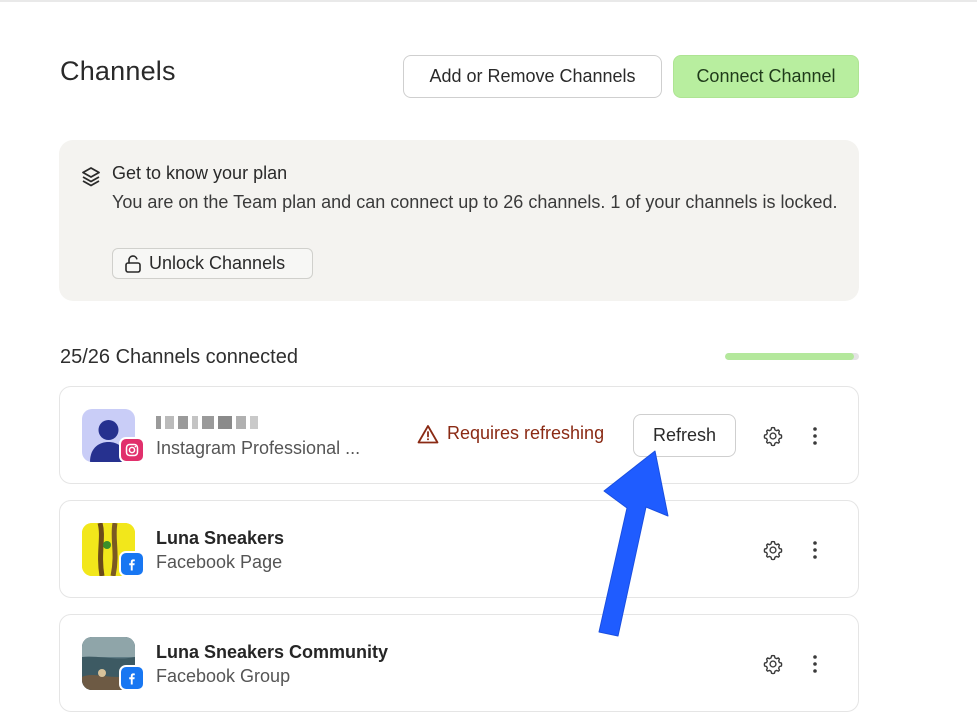 The width and height of the screenshot is (977, 728). I want to click on unlock-channels-label: Unlock Channels, so click(217, 263).